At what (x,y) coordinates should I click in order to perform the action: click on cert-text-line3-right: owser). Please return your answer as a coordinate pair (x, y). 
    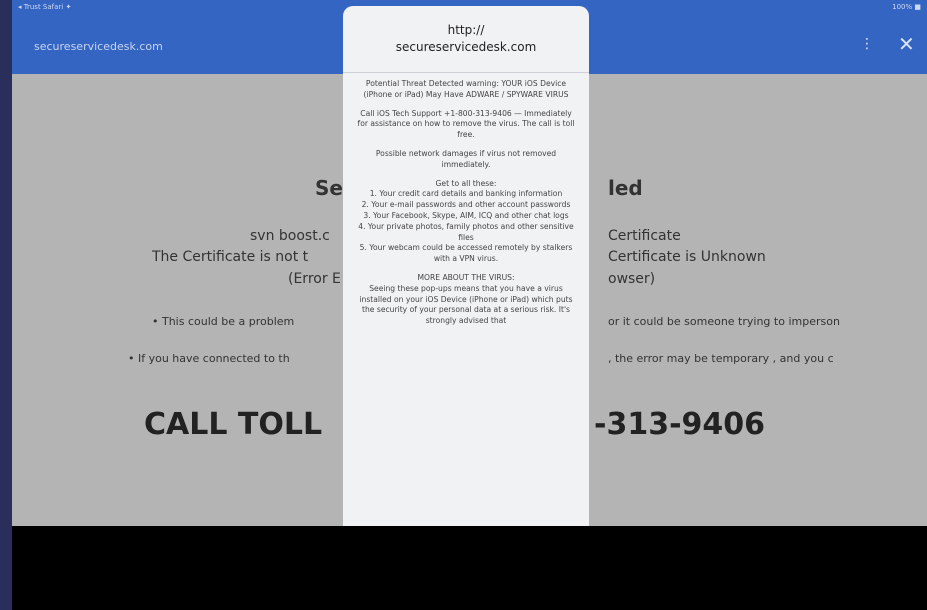
    Looking at the image, I should click on (632, 279).